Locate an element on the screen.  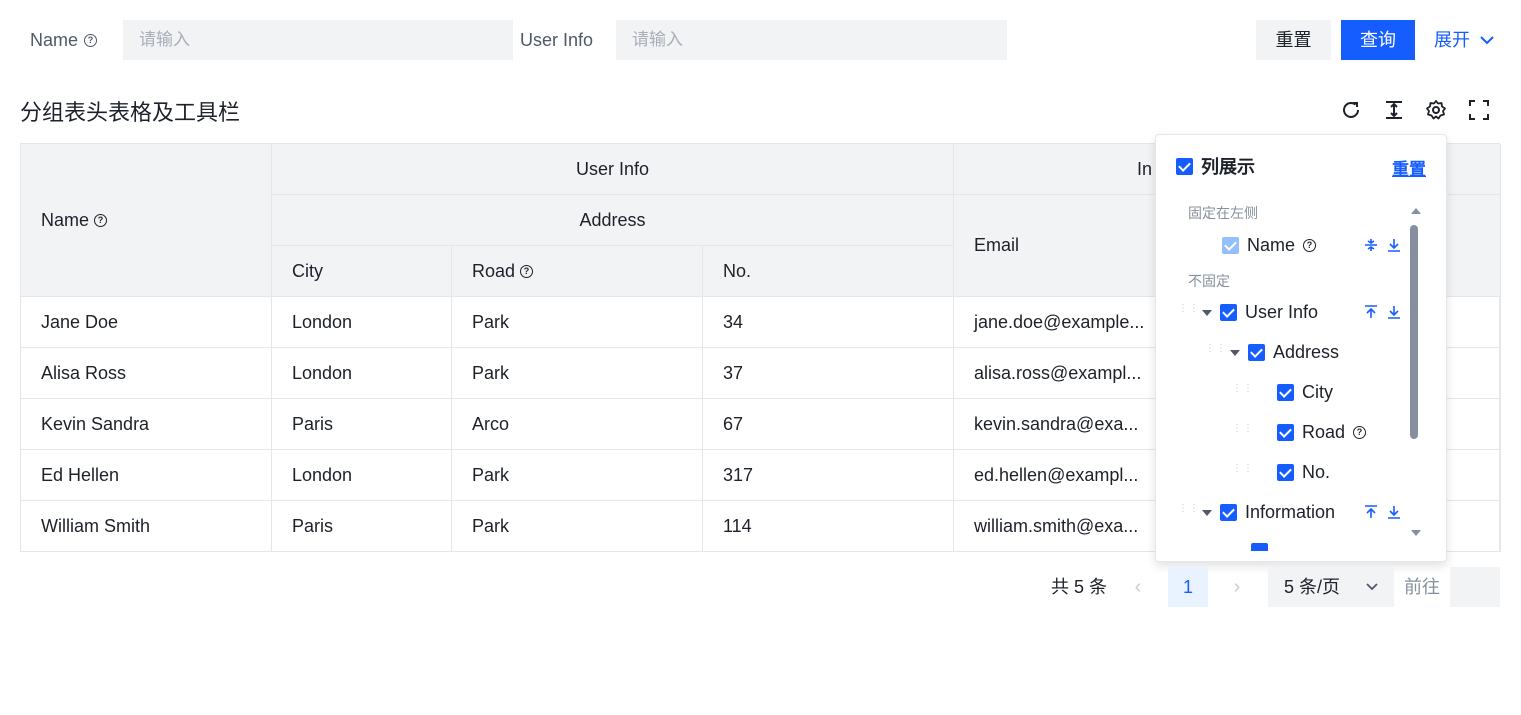
fullscreen-icon is located at coordinates (1479, 110).